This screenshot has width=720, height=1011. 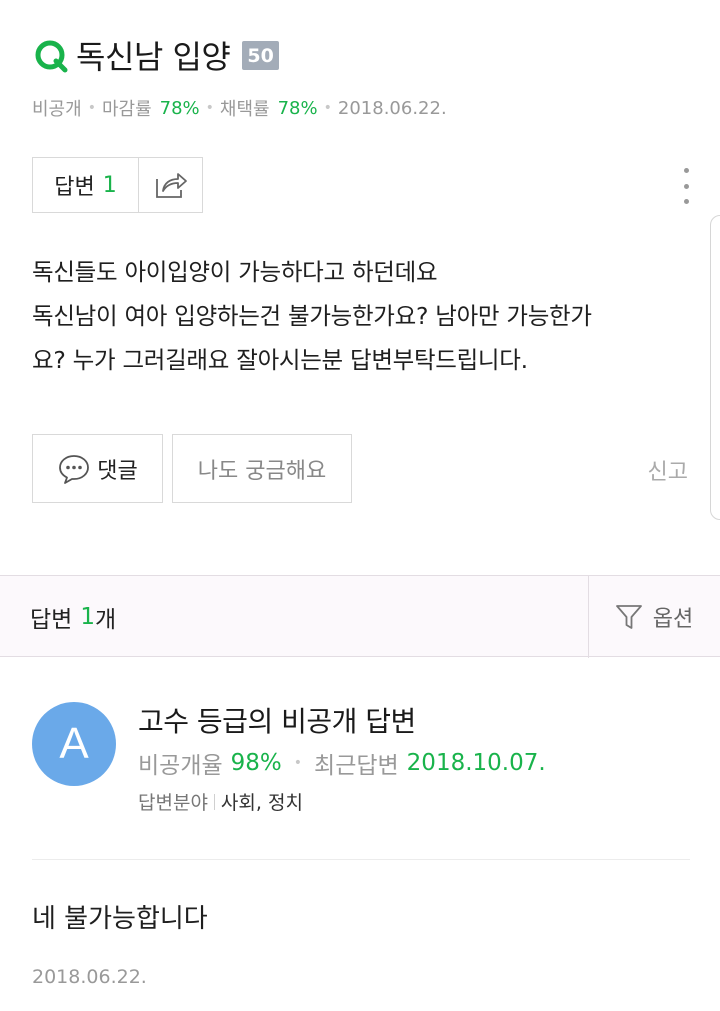 I want to click on question-date: 2018.06.22., so click(x=392, y=108).